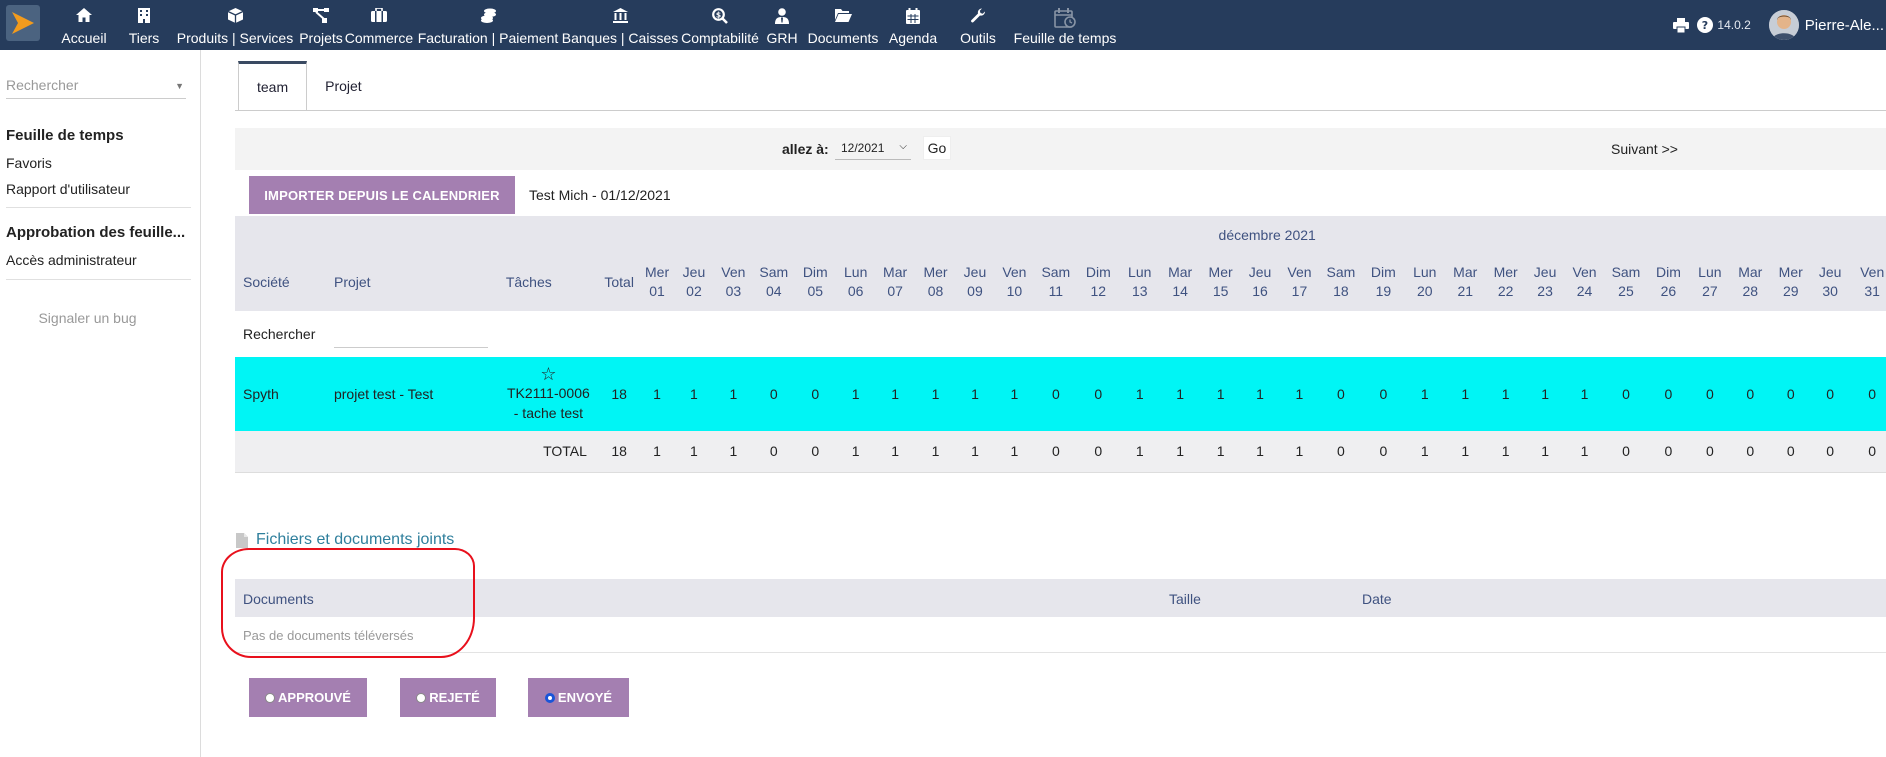  What do you see at coordinates (913, 25) in the screenshot?
I see `menu-agenda: Agenda` at bounding box center [913, 25].